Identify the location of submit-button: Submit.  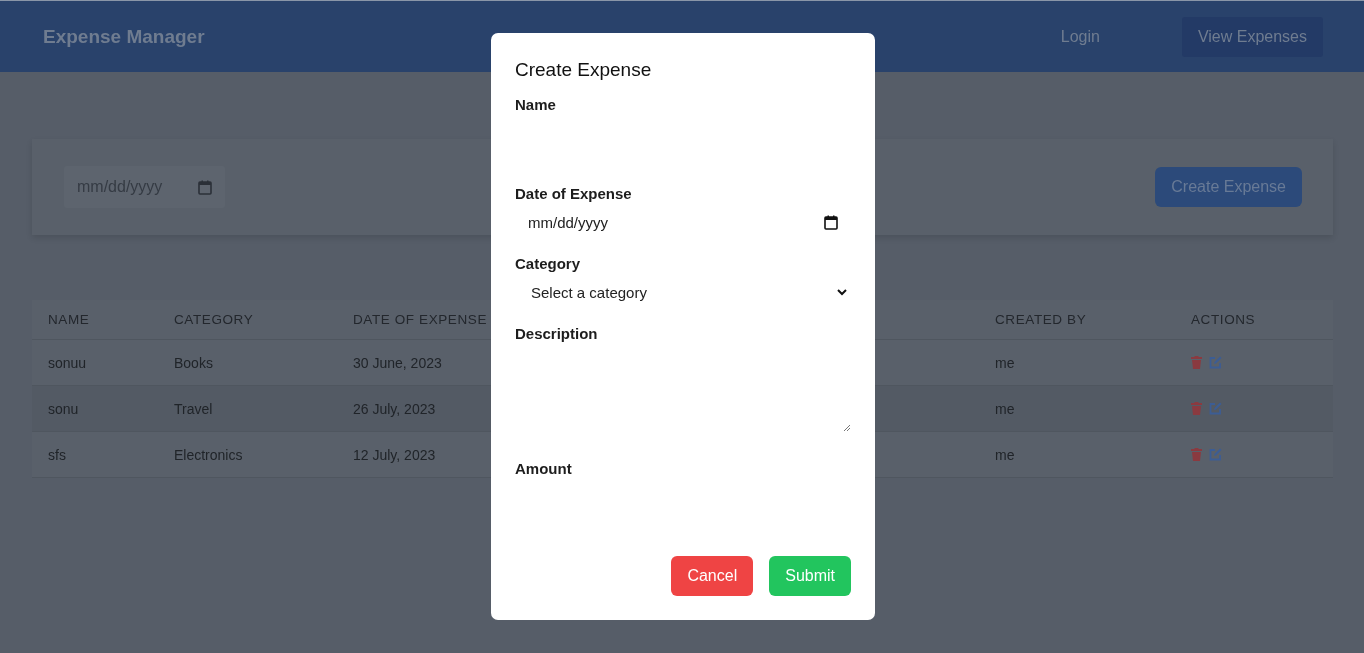
(810, 576).